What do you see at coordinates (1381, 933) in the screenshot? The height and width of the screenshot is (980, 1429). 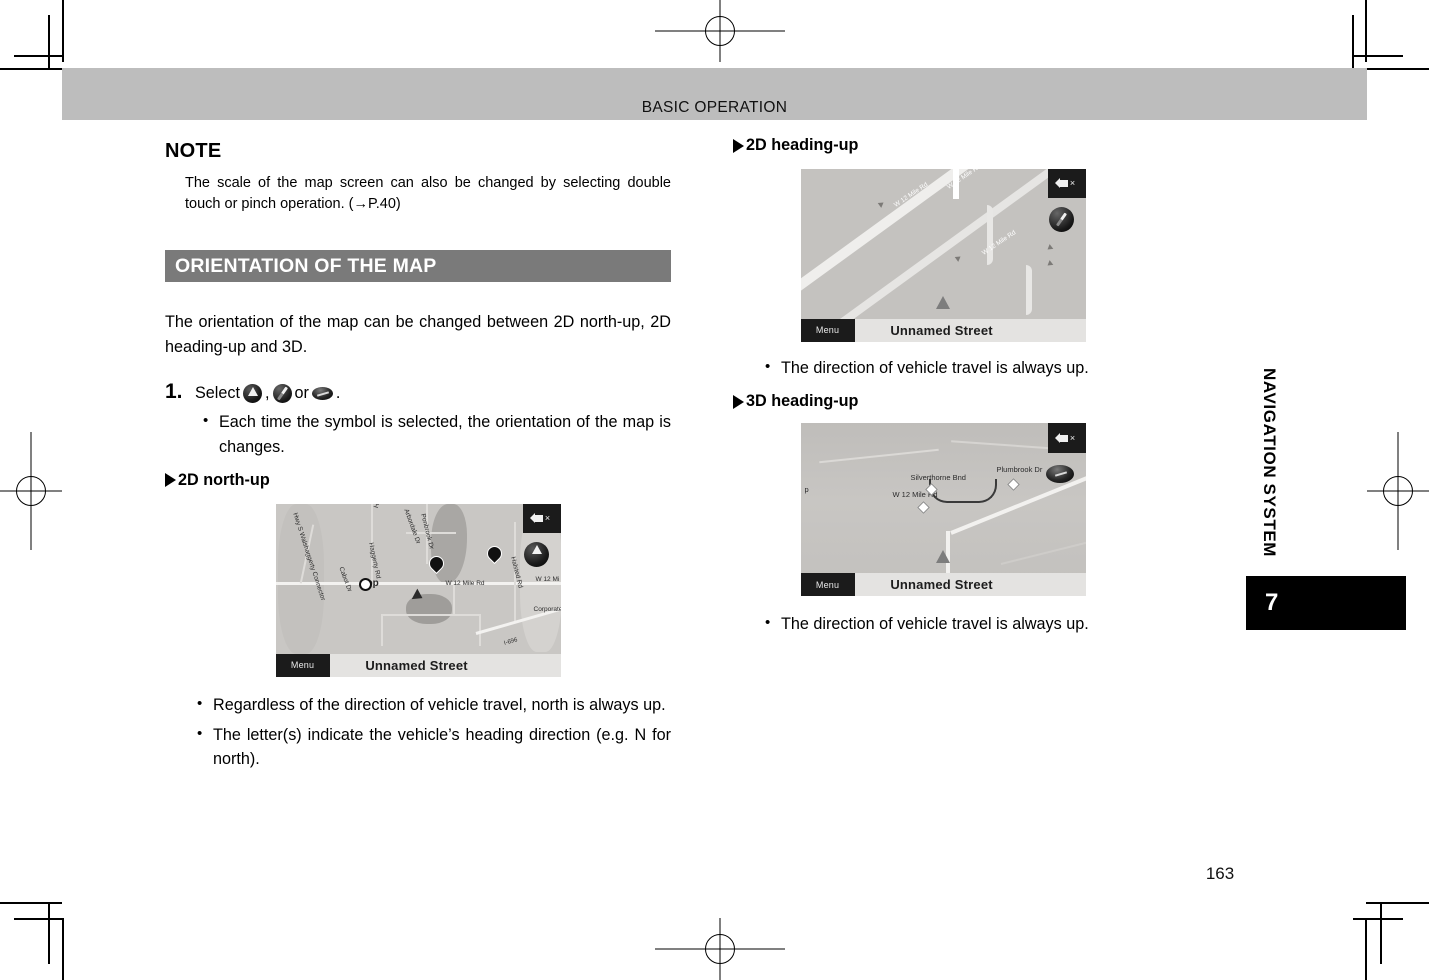 I see `crop-mark-bottom-right-inner-vertical` at bounding box center [1381, 933].